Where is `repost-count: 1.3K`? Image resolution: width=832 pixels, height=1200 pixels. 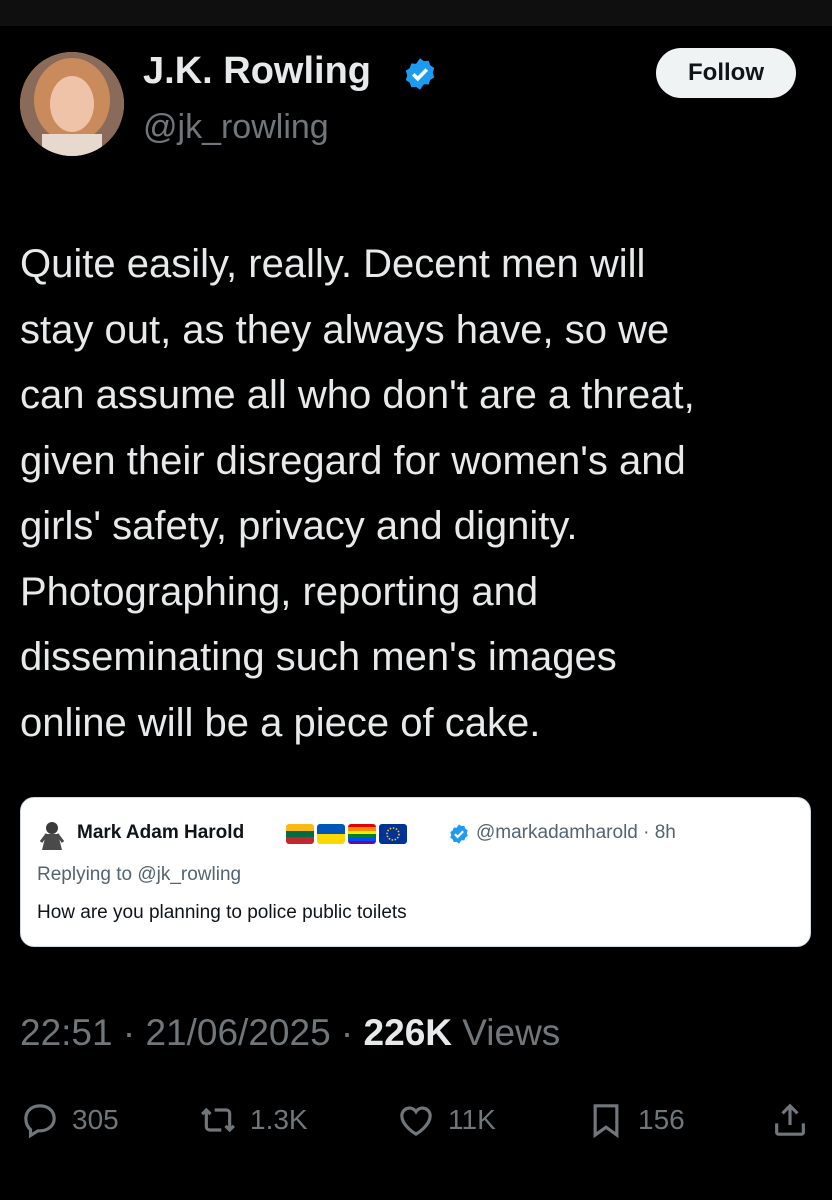 repost-count: 1.3K is located at coordinates (279, 1119).